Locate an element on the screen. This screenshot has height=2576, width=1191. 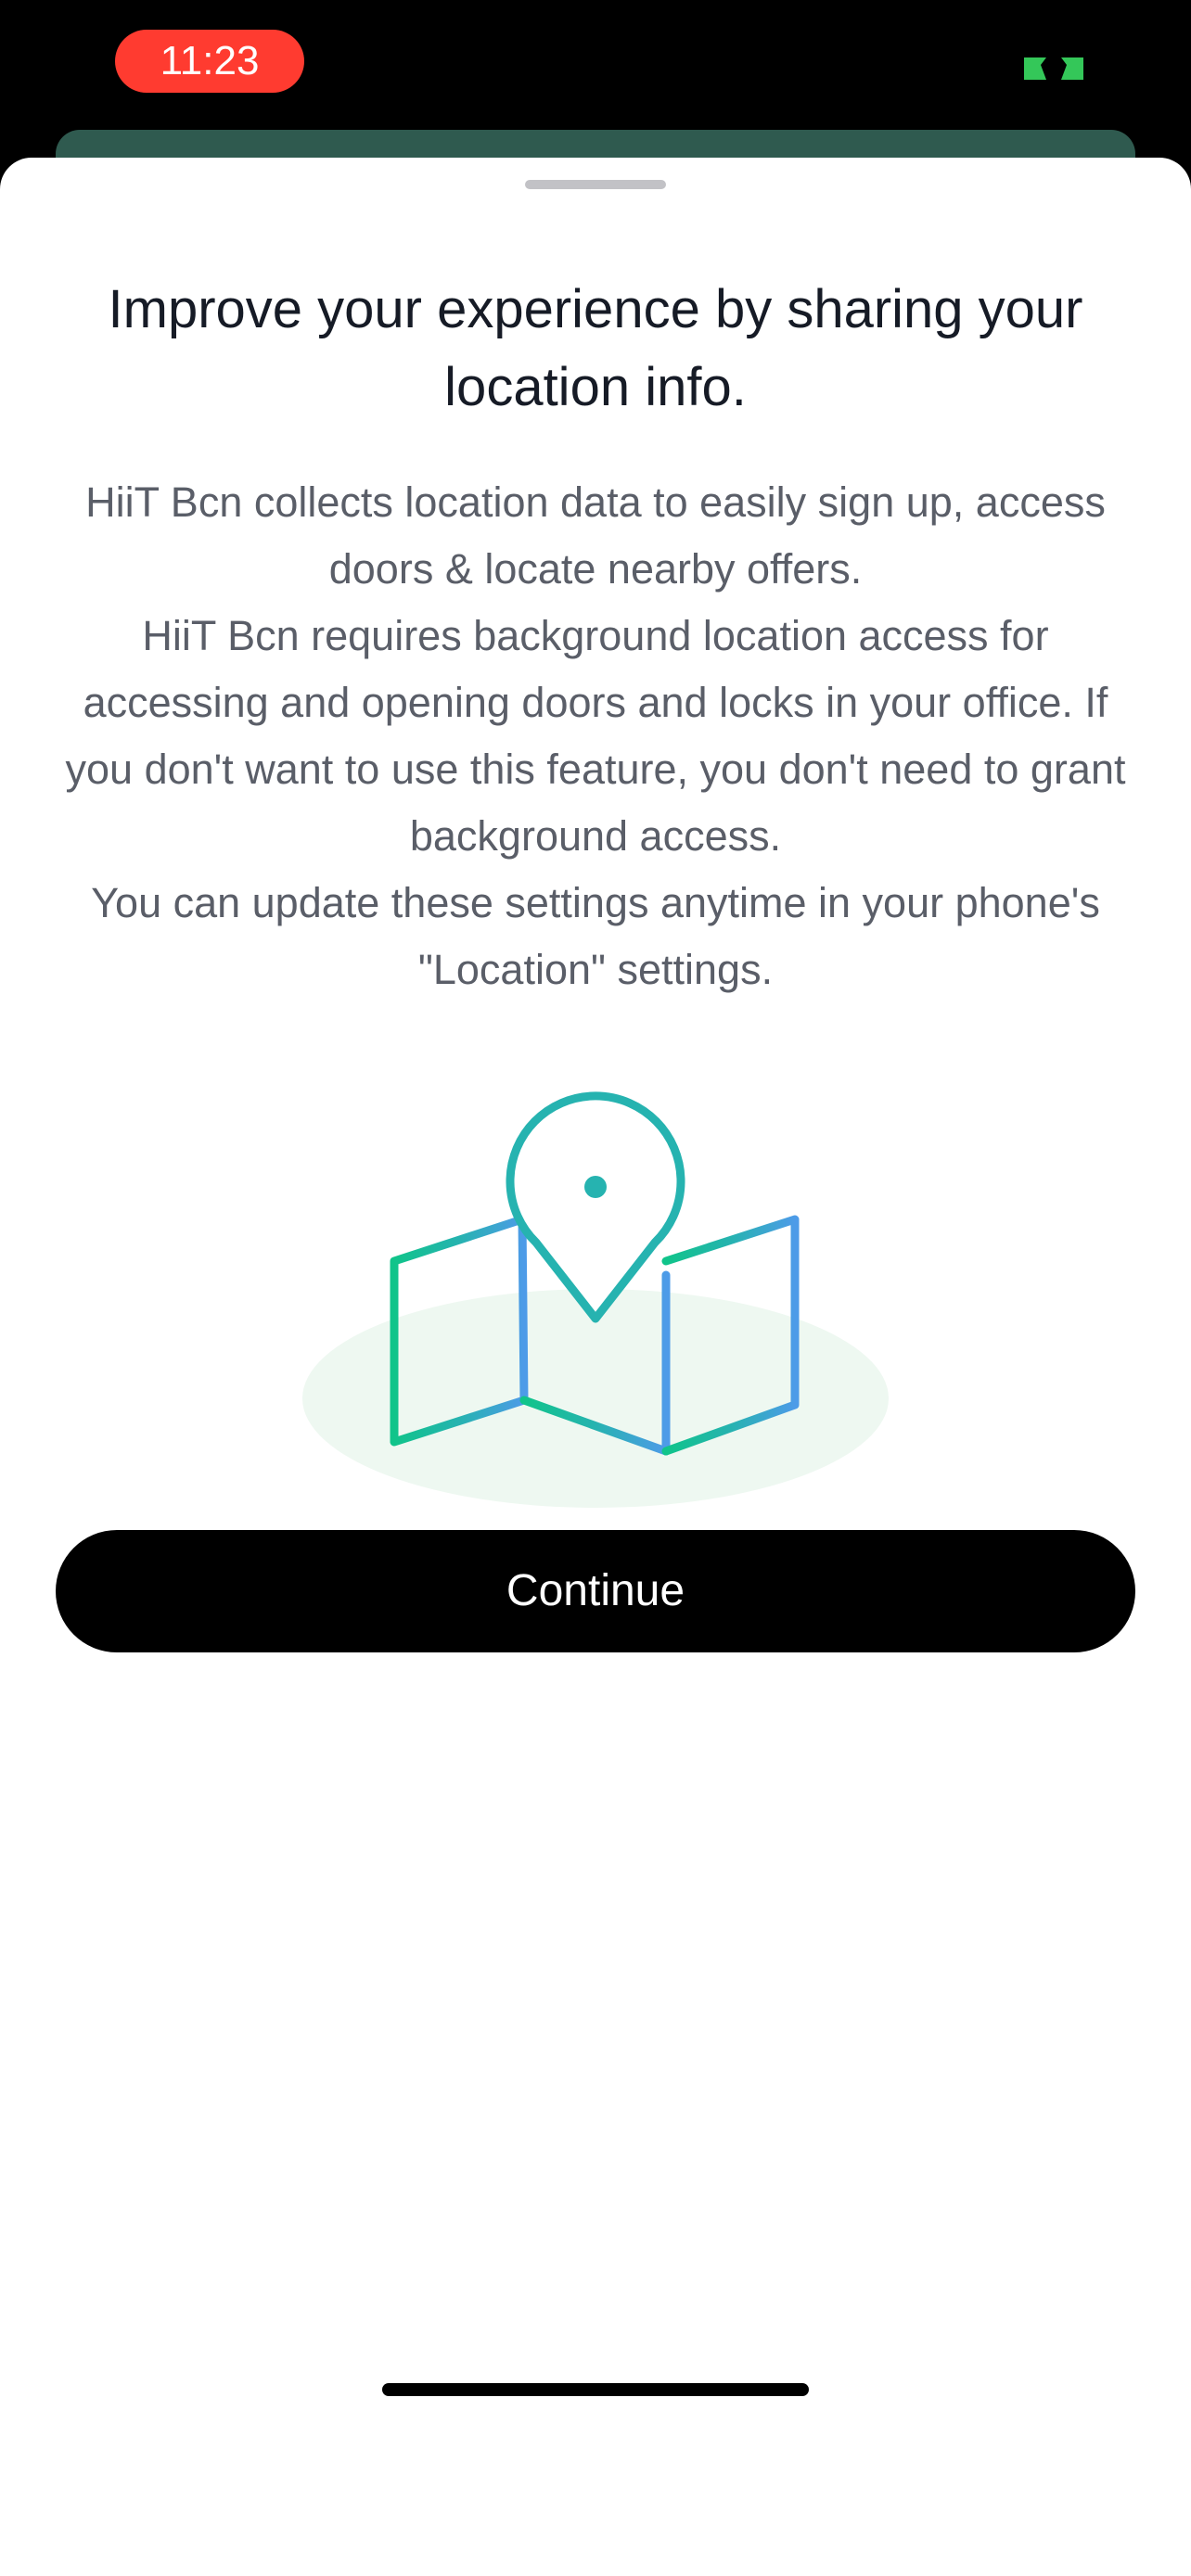
sheet-grabber is located at coordinates (595, 185).